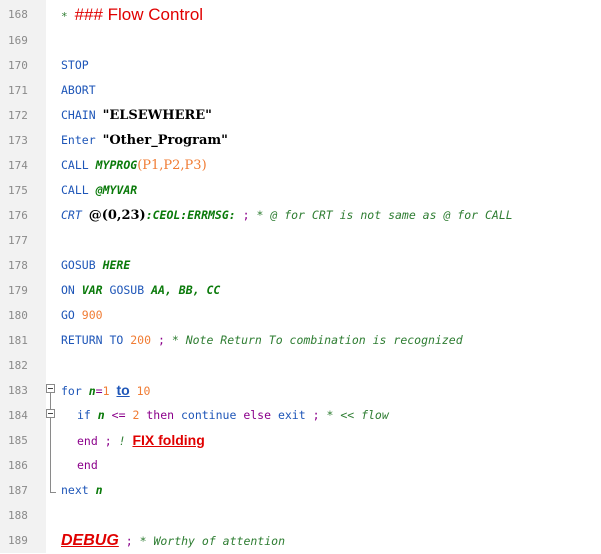  Describe the element at coordinates (172, 165) in the screenshot. I see `function-args: (P1,P2,P3)` at that location.